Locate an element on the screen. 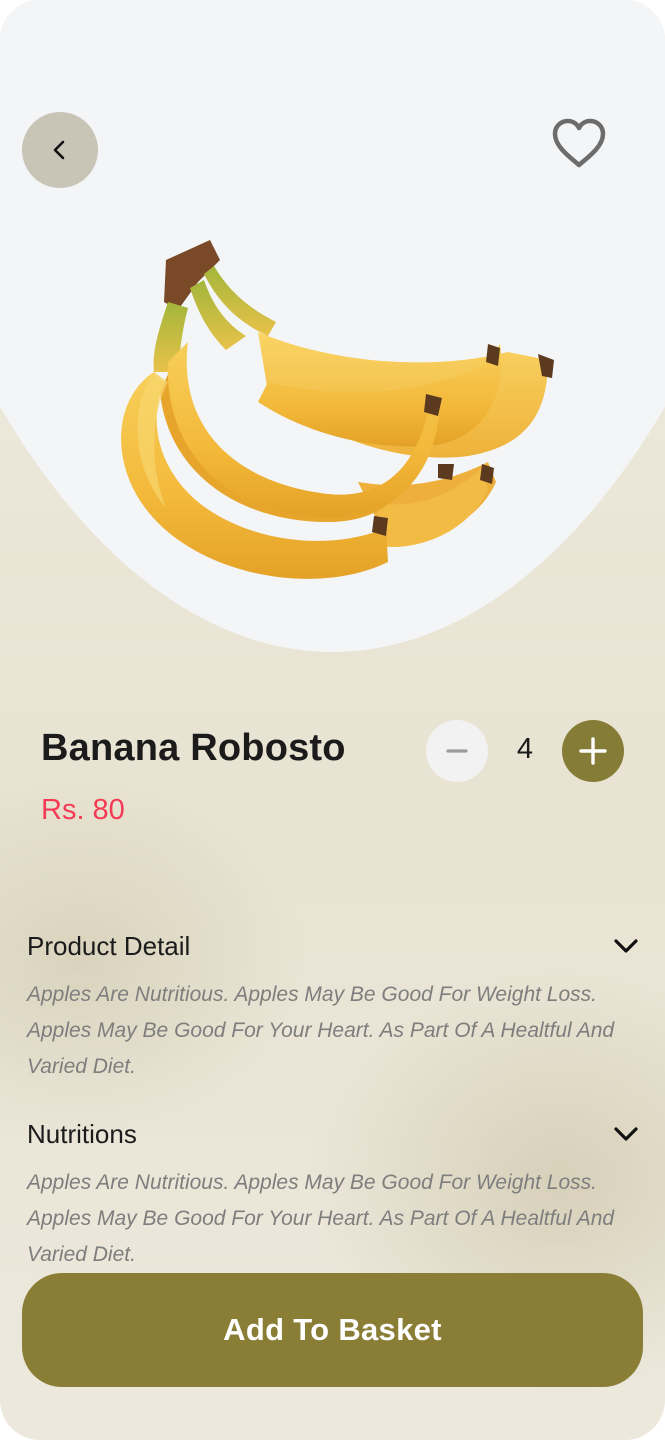 The width and height of the screenshot is (665, 1440). back-button is located at coordinates (60, 150).